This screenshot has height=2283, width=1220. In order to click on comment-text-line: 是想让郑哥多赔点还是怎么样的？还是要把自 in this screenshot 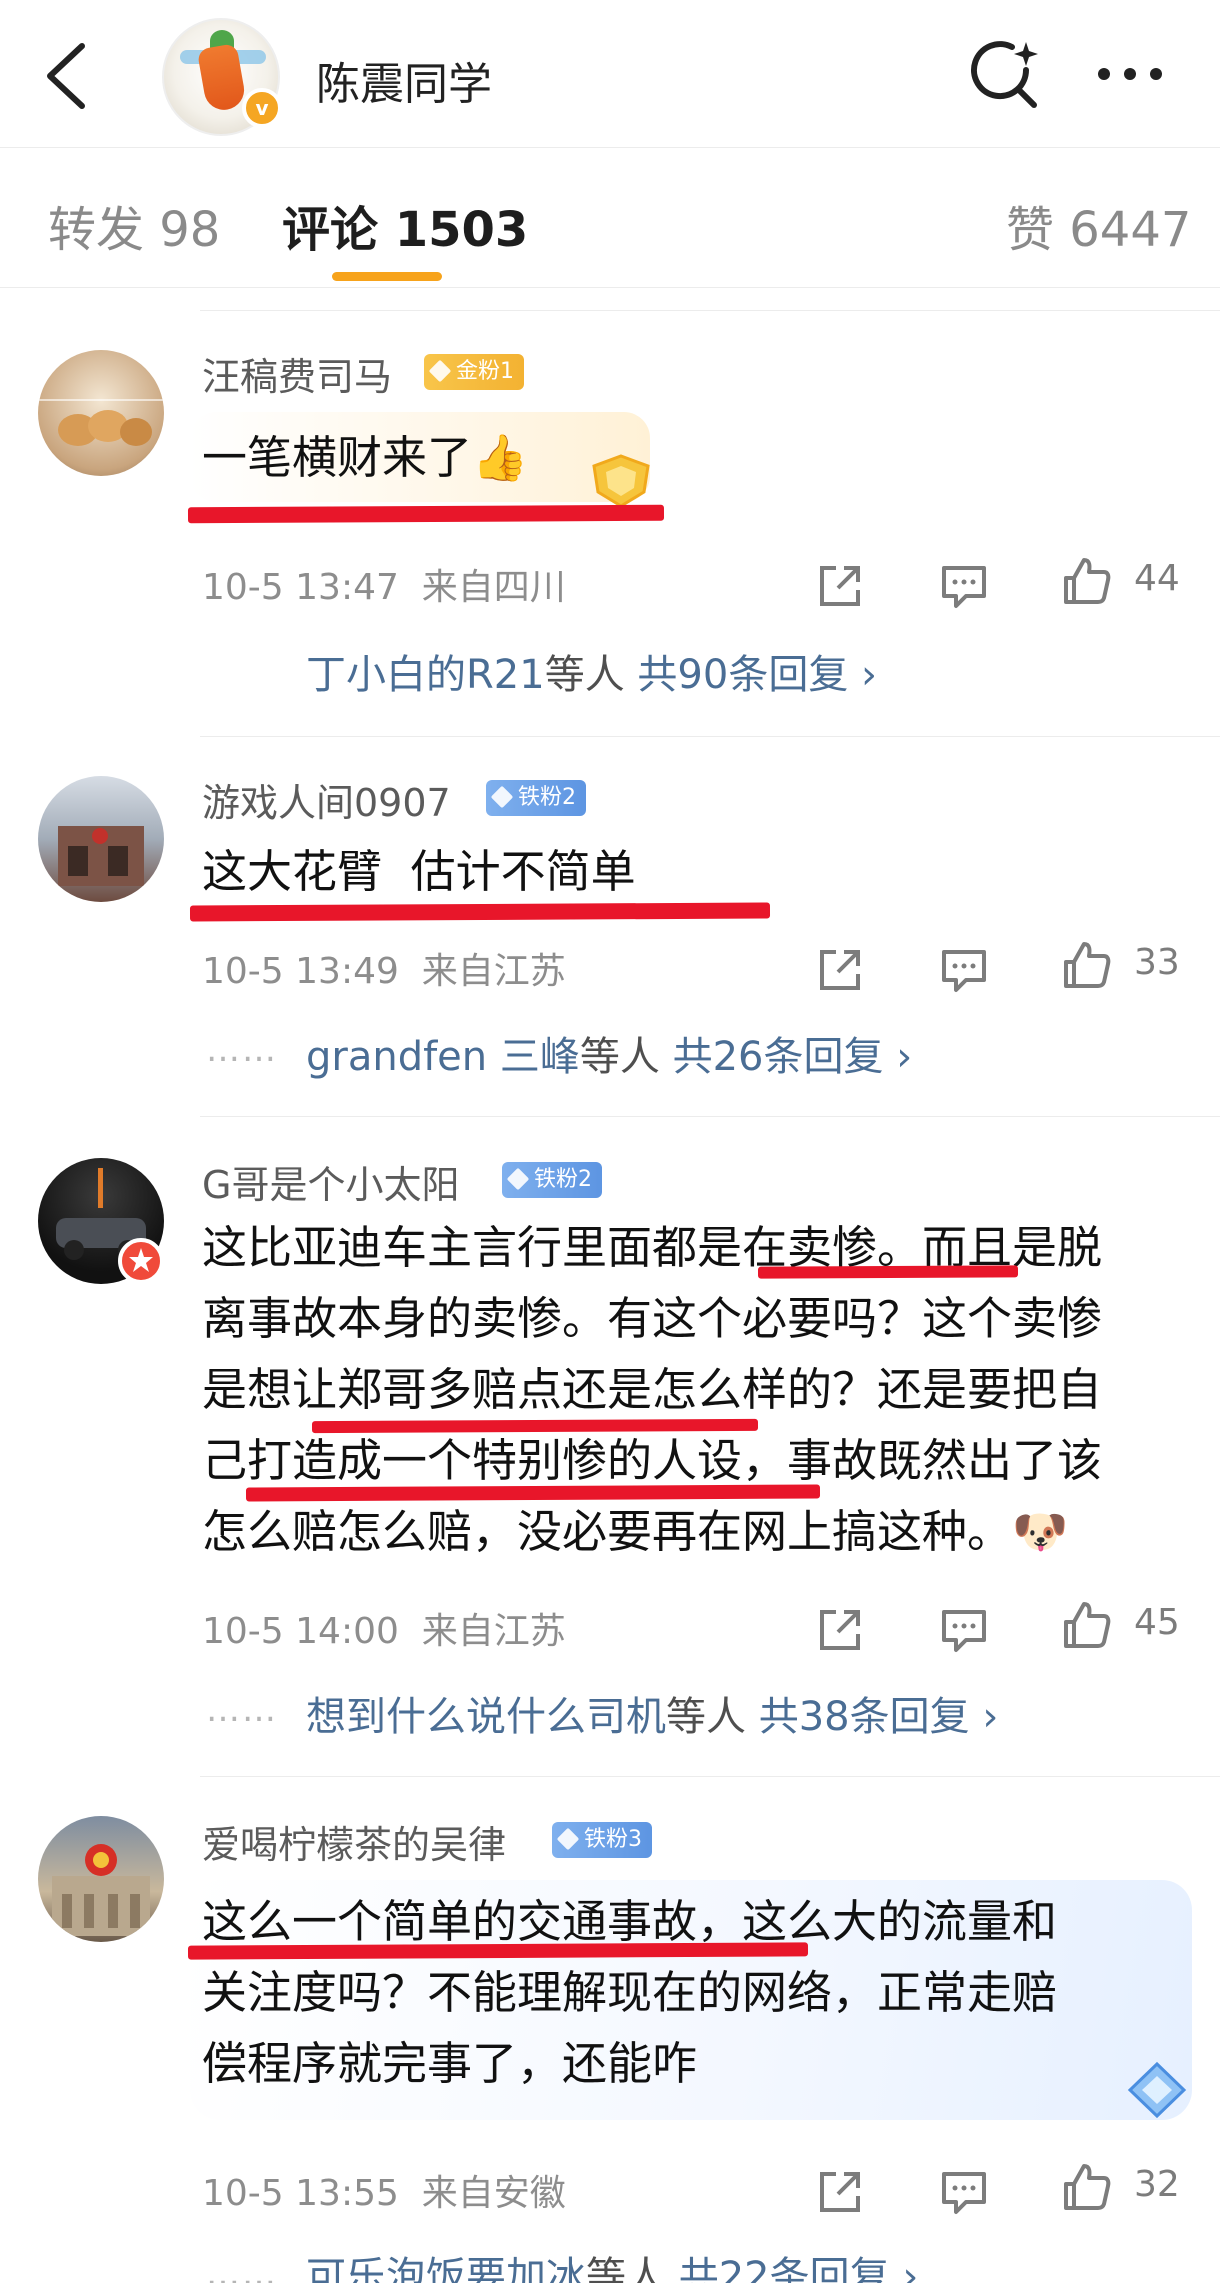, I will do `click(652, 1389)`.